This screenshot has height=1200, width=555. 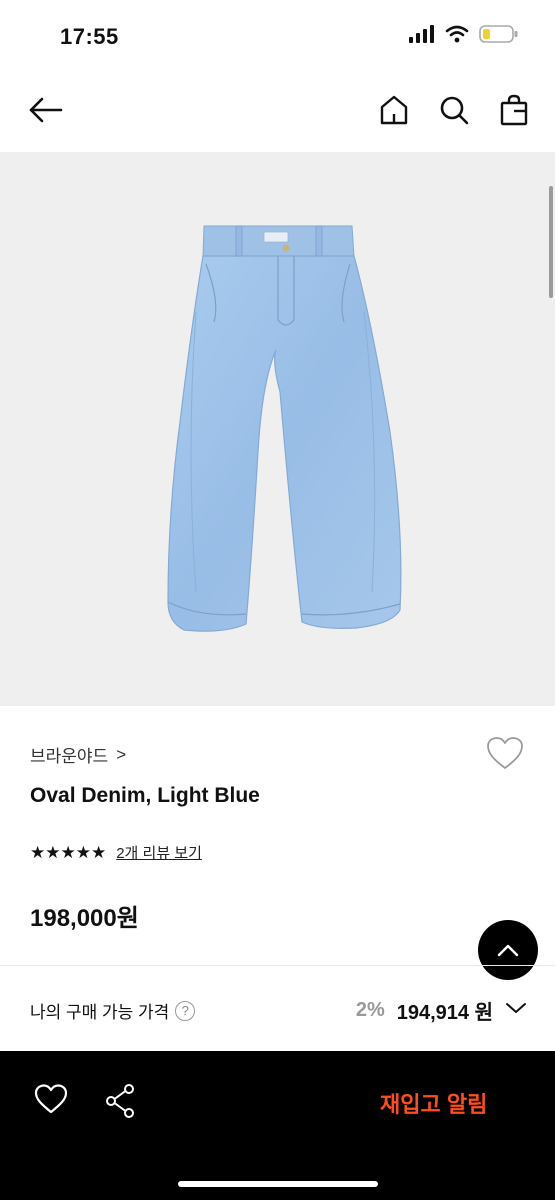 I want to click on brand-link: 브라운야드 >, so click(x=78, y=754).